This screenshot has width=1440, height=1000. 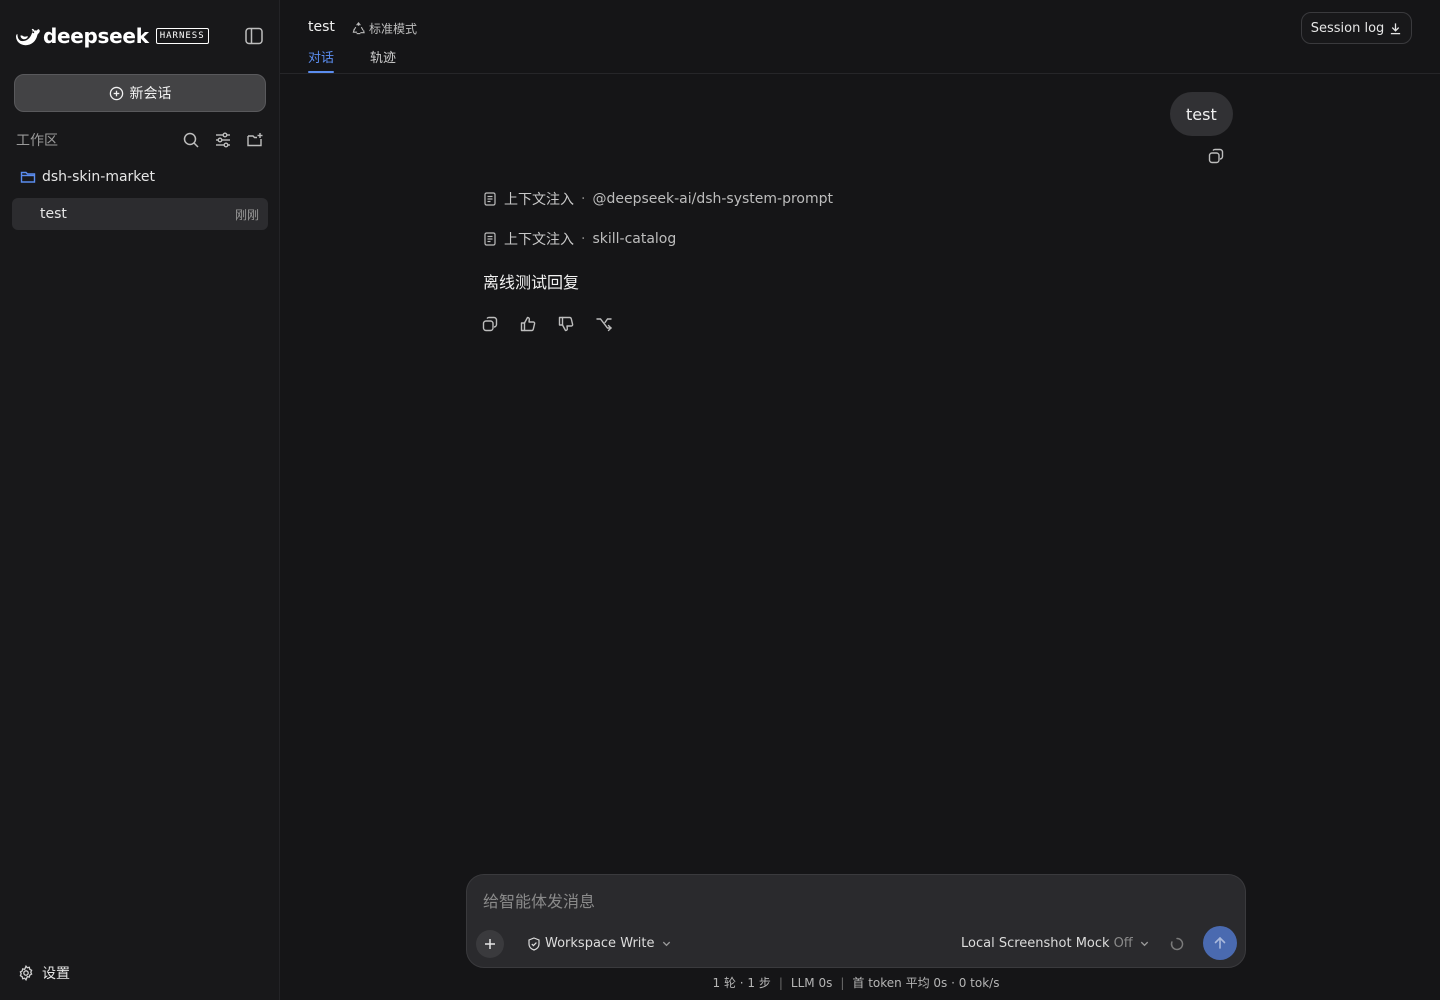 What do you see at coordinates (53, 214) in the screenshot?
I see `session-title: test` at bounding box center [53, 214].